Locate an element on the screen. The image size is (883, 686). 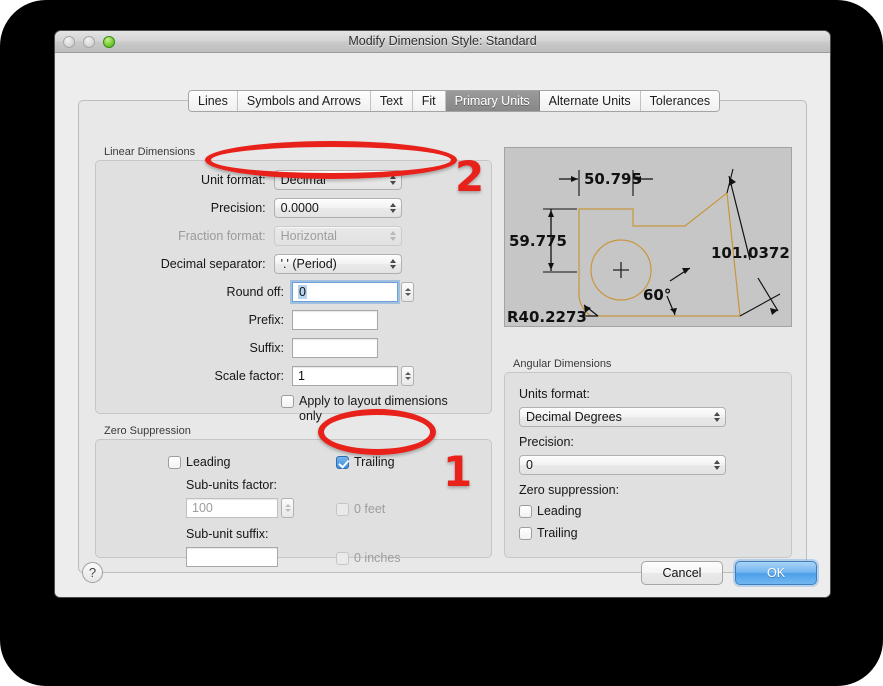
fraction-format-label: Fraction format: is located at coordinates (222, 236).